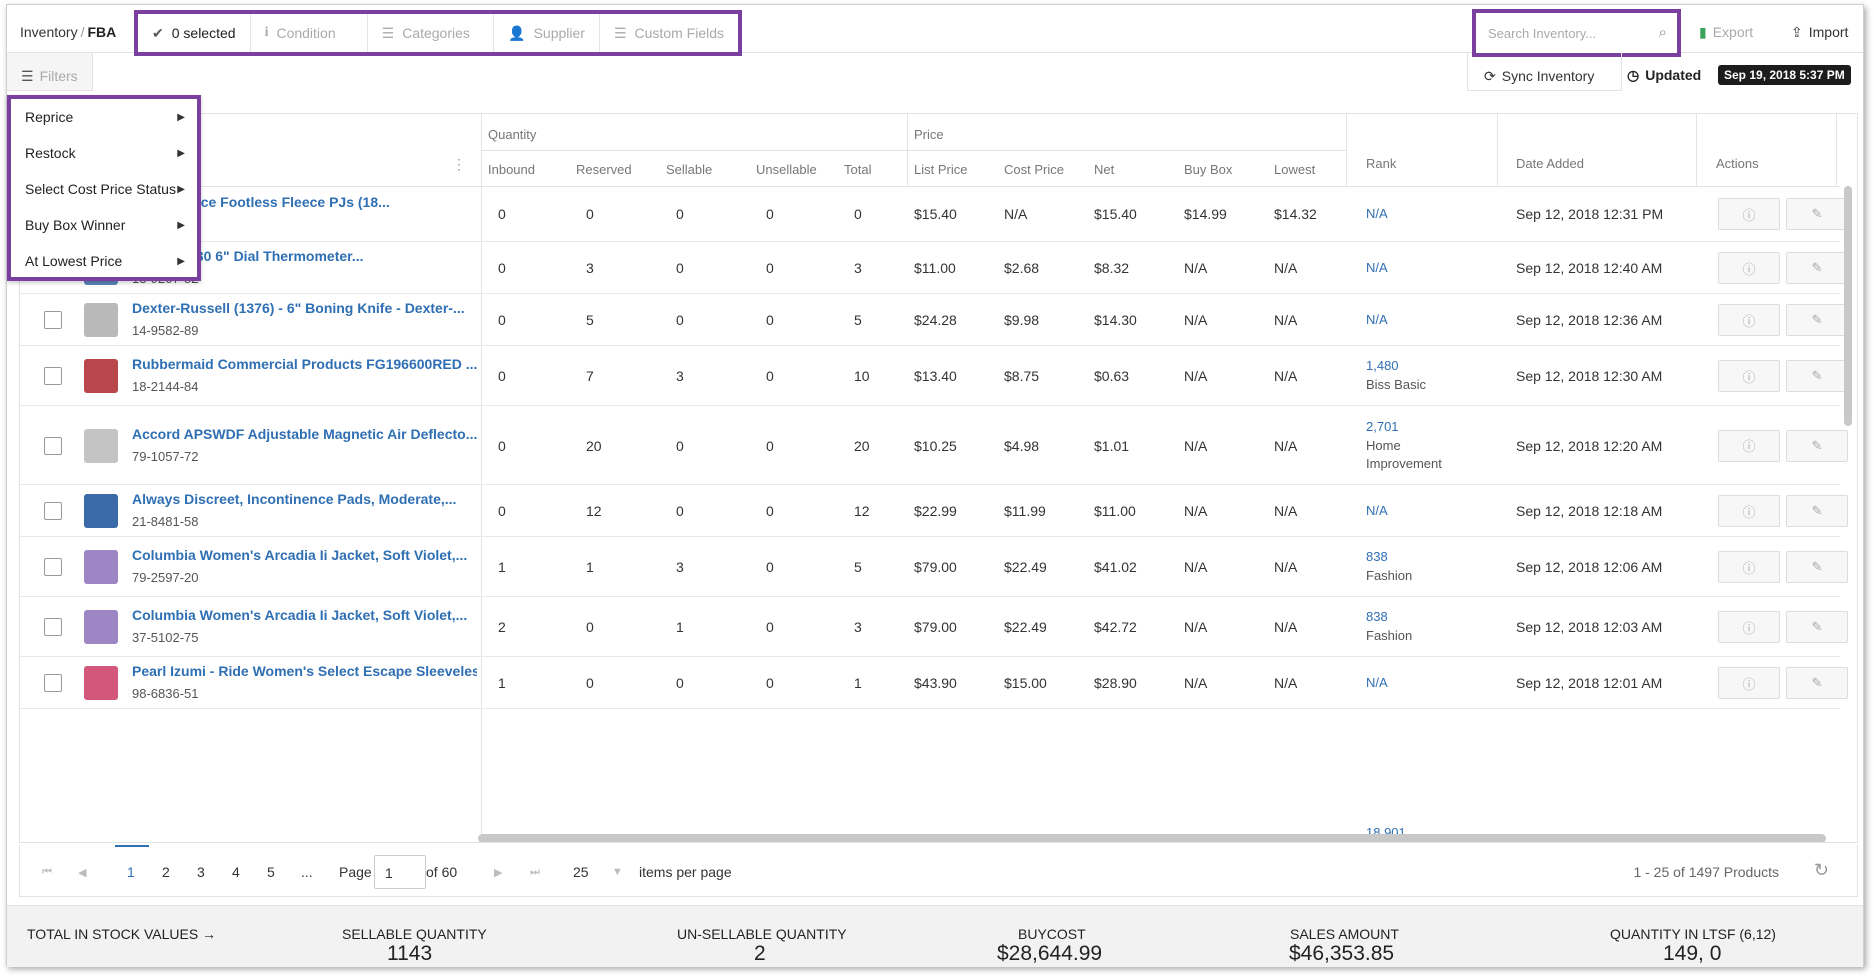 This screenshot has height=979, width=1874. I want to click on menu-item-reprice: Reprice ▶, so click(104, 117).